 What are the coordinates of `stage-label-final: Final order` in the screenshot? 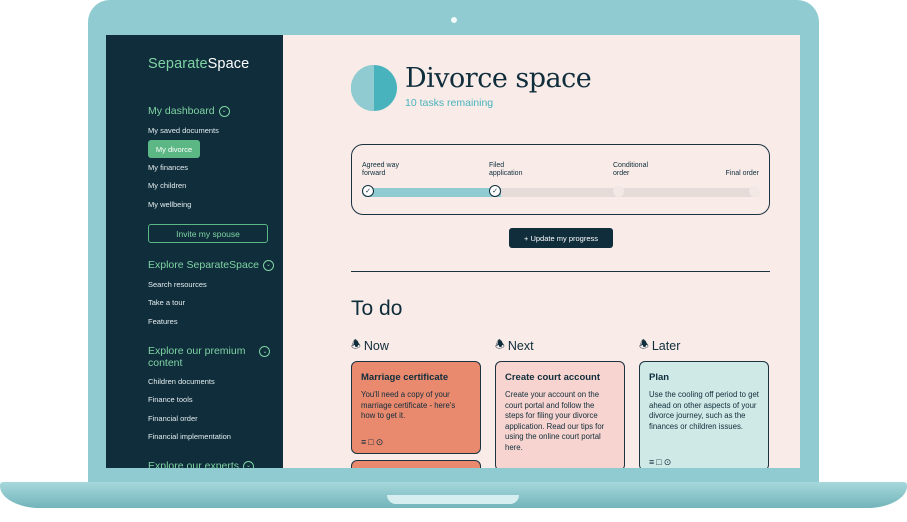 It's located at (742, 173).